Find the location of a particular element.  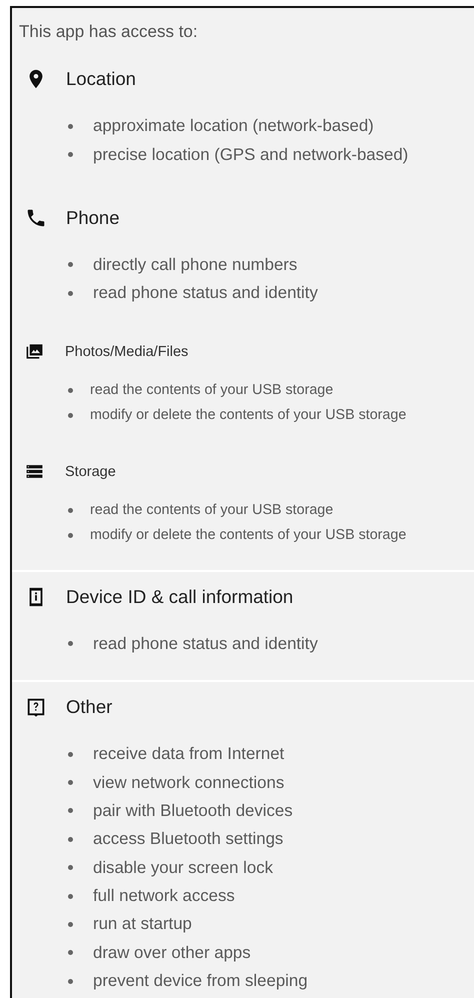

permission-item: receive data from Internet is located at coordinates (188, 754).